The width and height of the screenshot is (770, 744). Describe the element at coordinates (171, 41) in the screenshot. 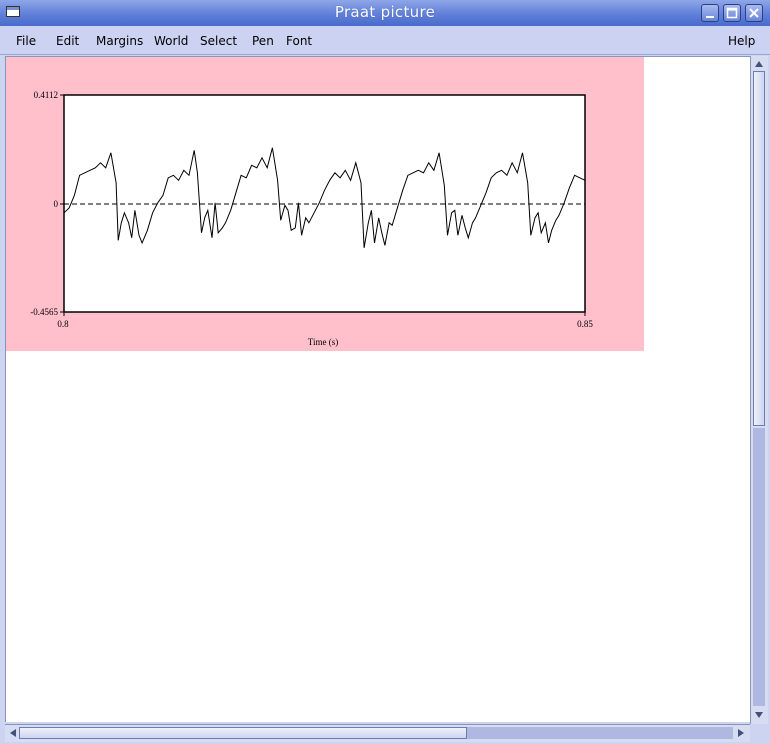

I see `menu-world: World` at that location.